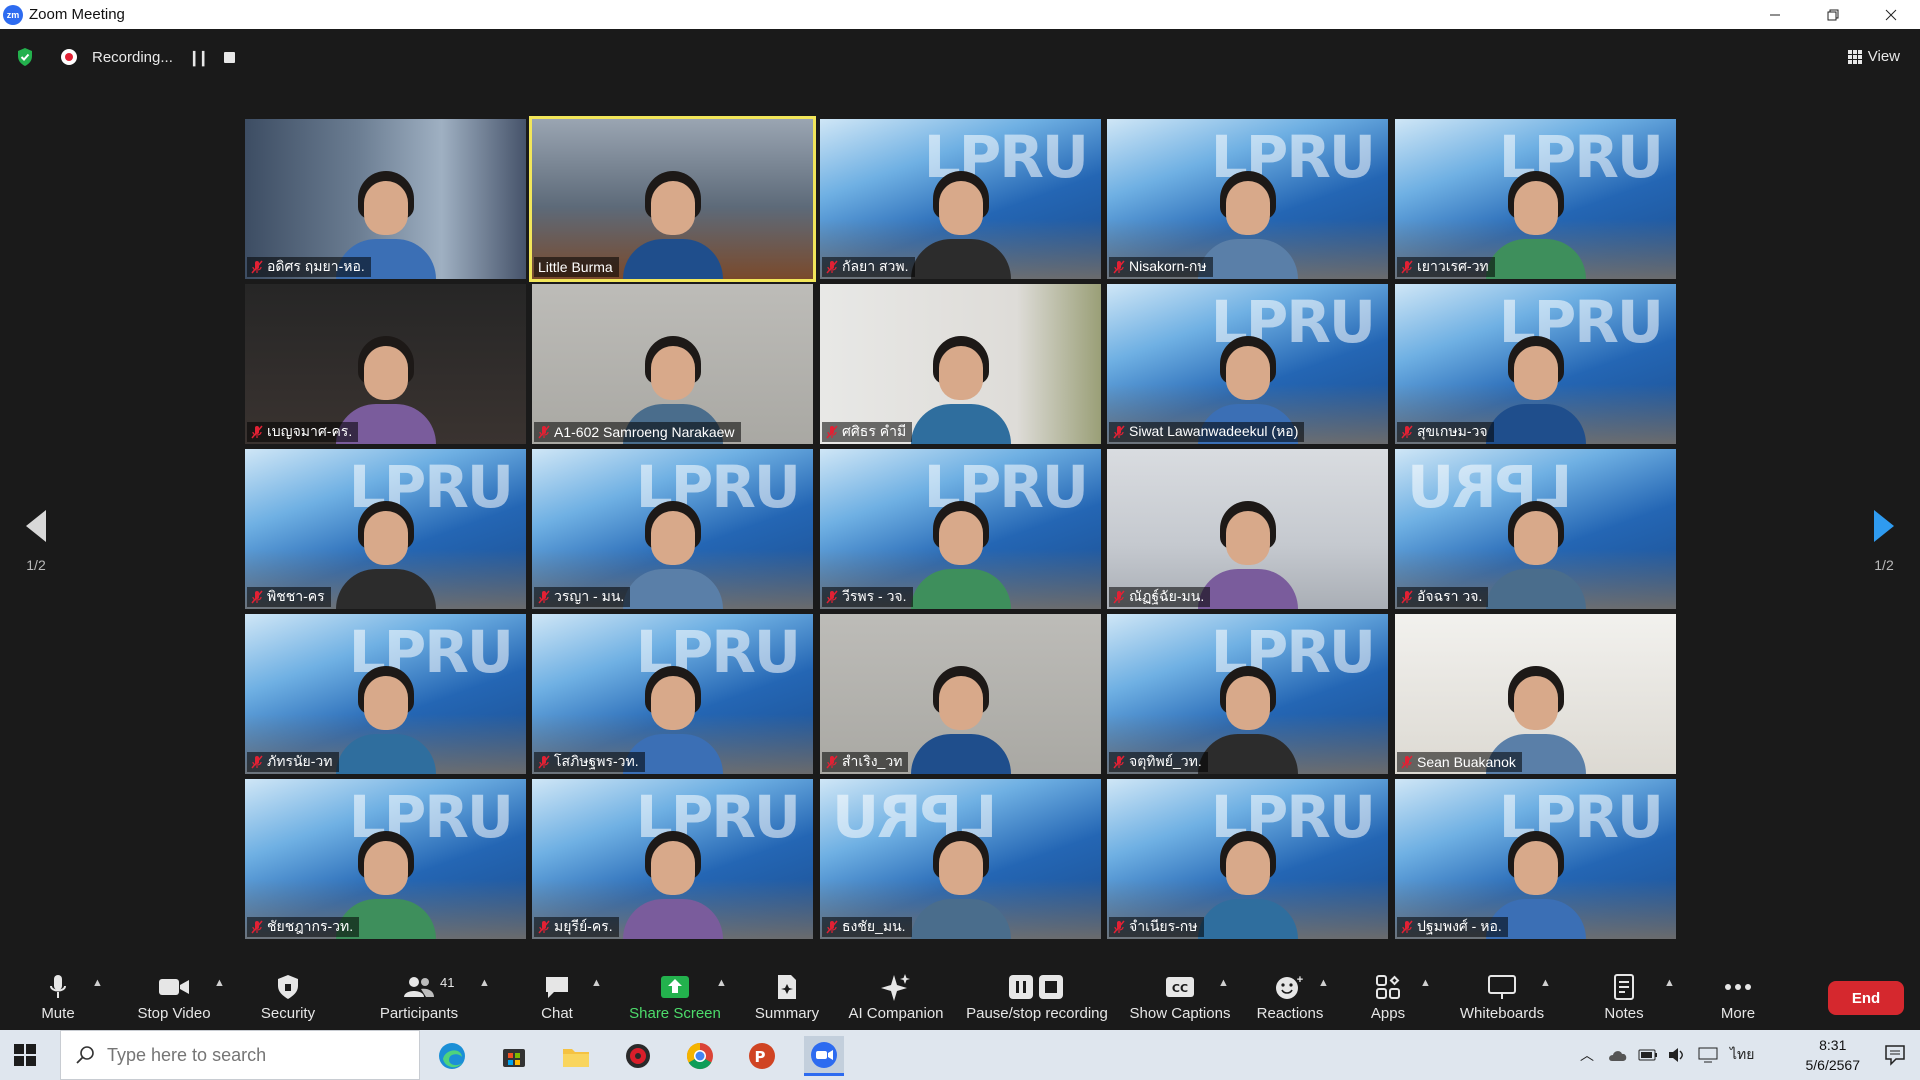 Image resolution: width=1920 pixels, height=1080 pixels. Describe the element at coordinates (824, 1056) in the screenshot. I see `zoom-app-icon` at that location.